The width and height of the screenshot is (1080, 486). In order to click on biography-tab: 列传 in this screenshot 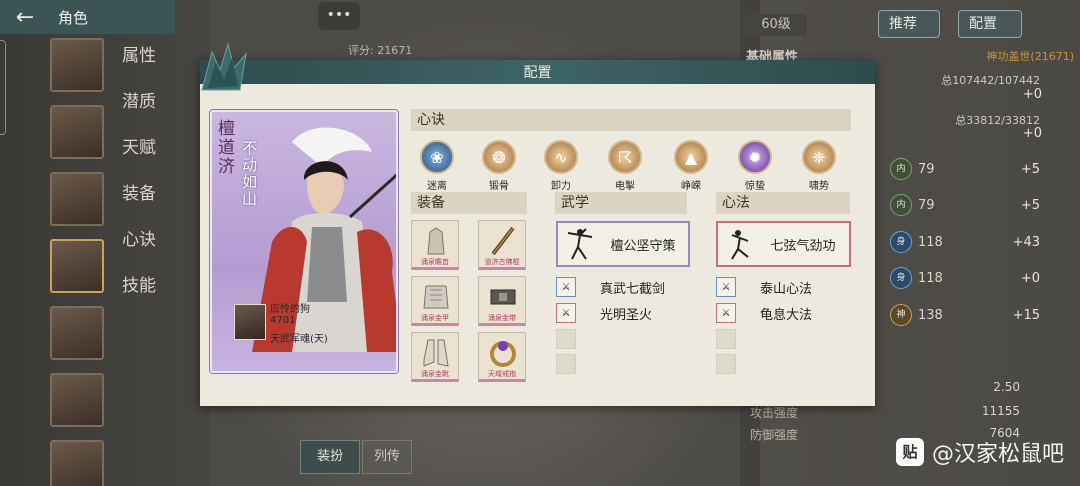, I will do `click(387, 457)`.